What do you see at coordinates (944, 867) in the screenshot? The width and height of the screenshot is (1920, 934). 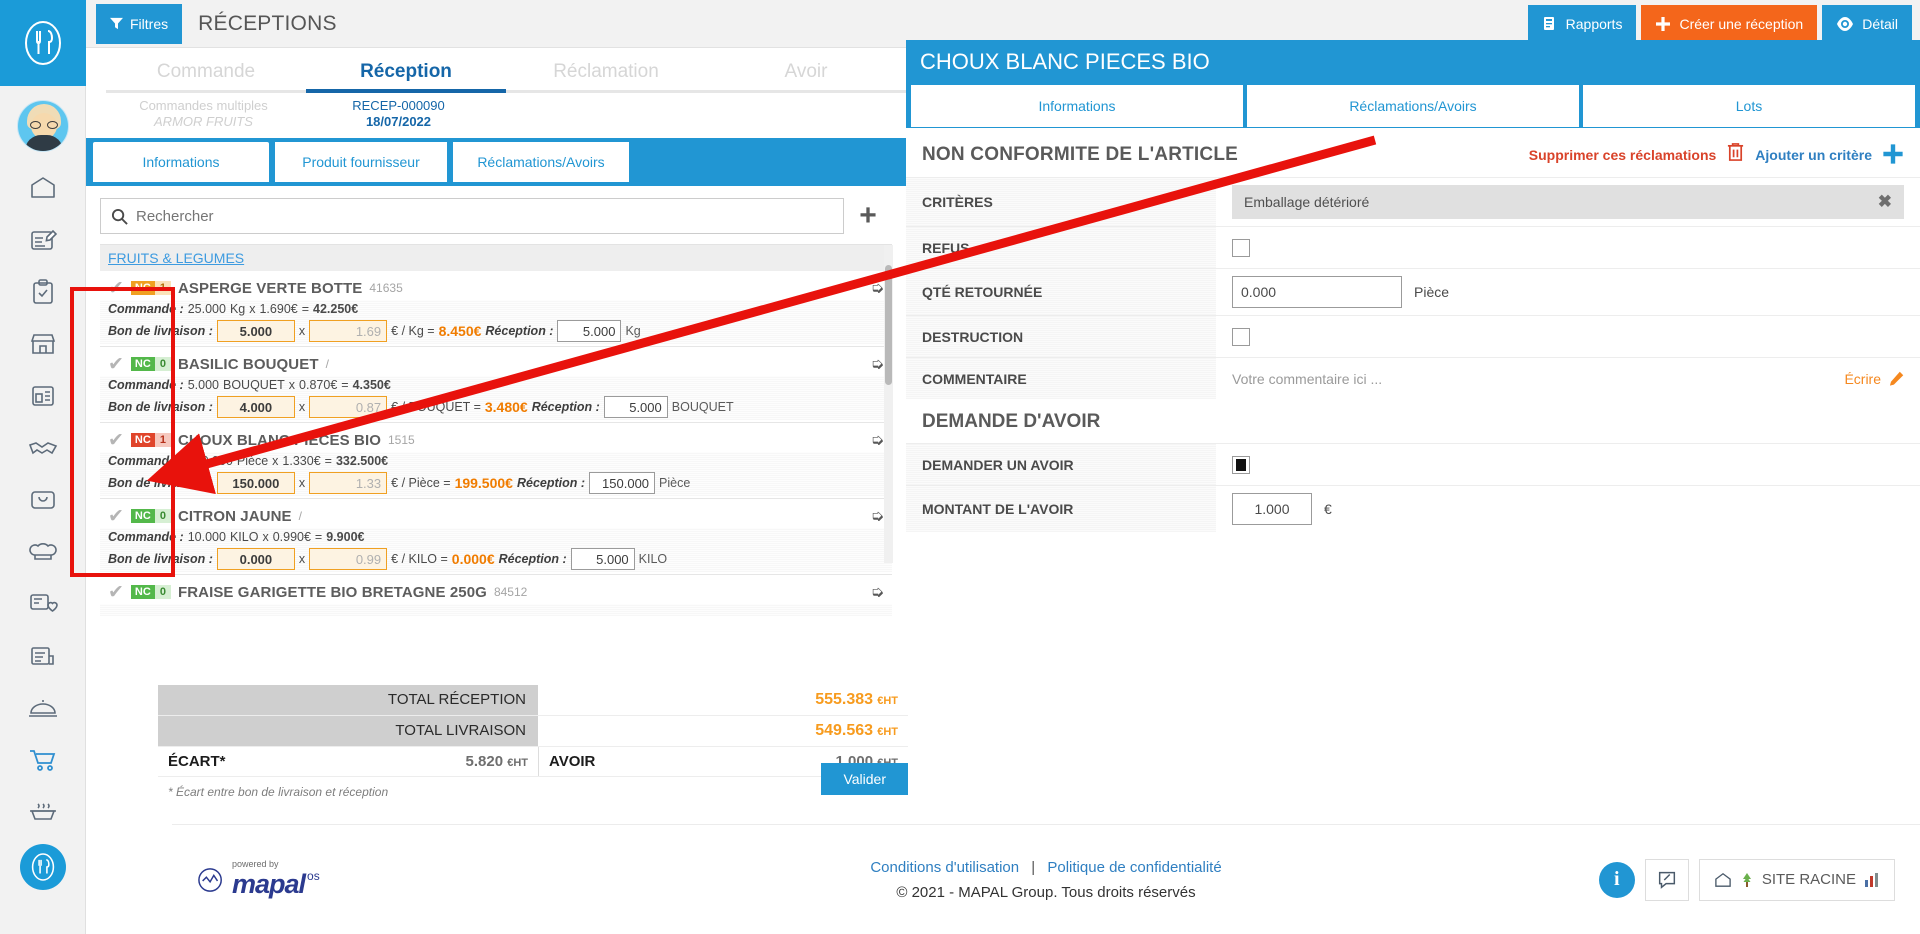 I see `terms-link: Conditions d'utilisation` at bounding box center [944, 867].